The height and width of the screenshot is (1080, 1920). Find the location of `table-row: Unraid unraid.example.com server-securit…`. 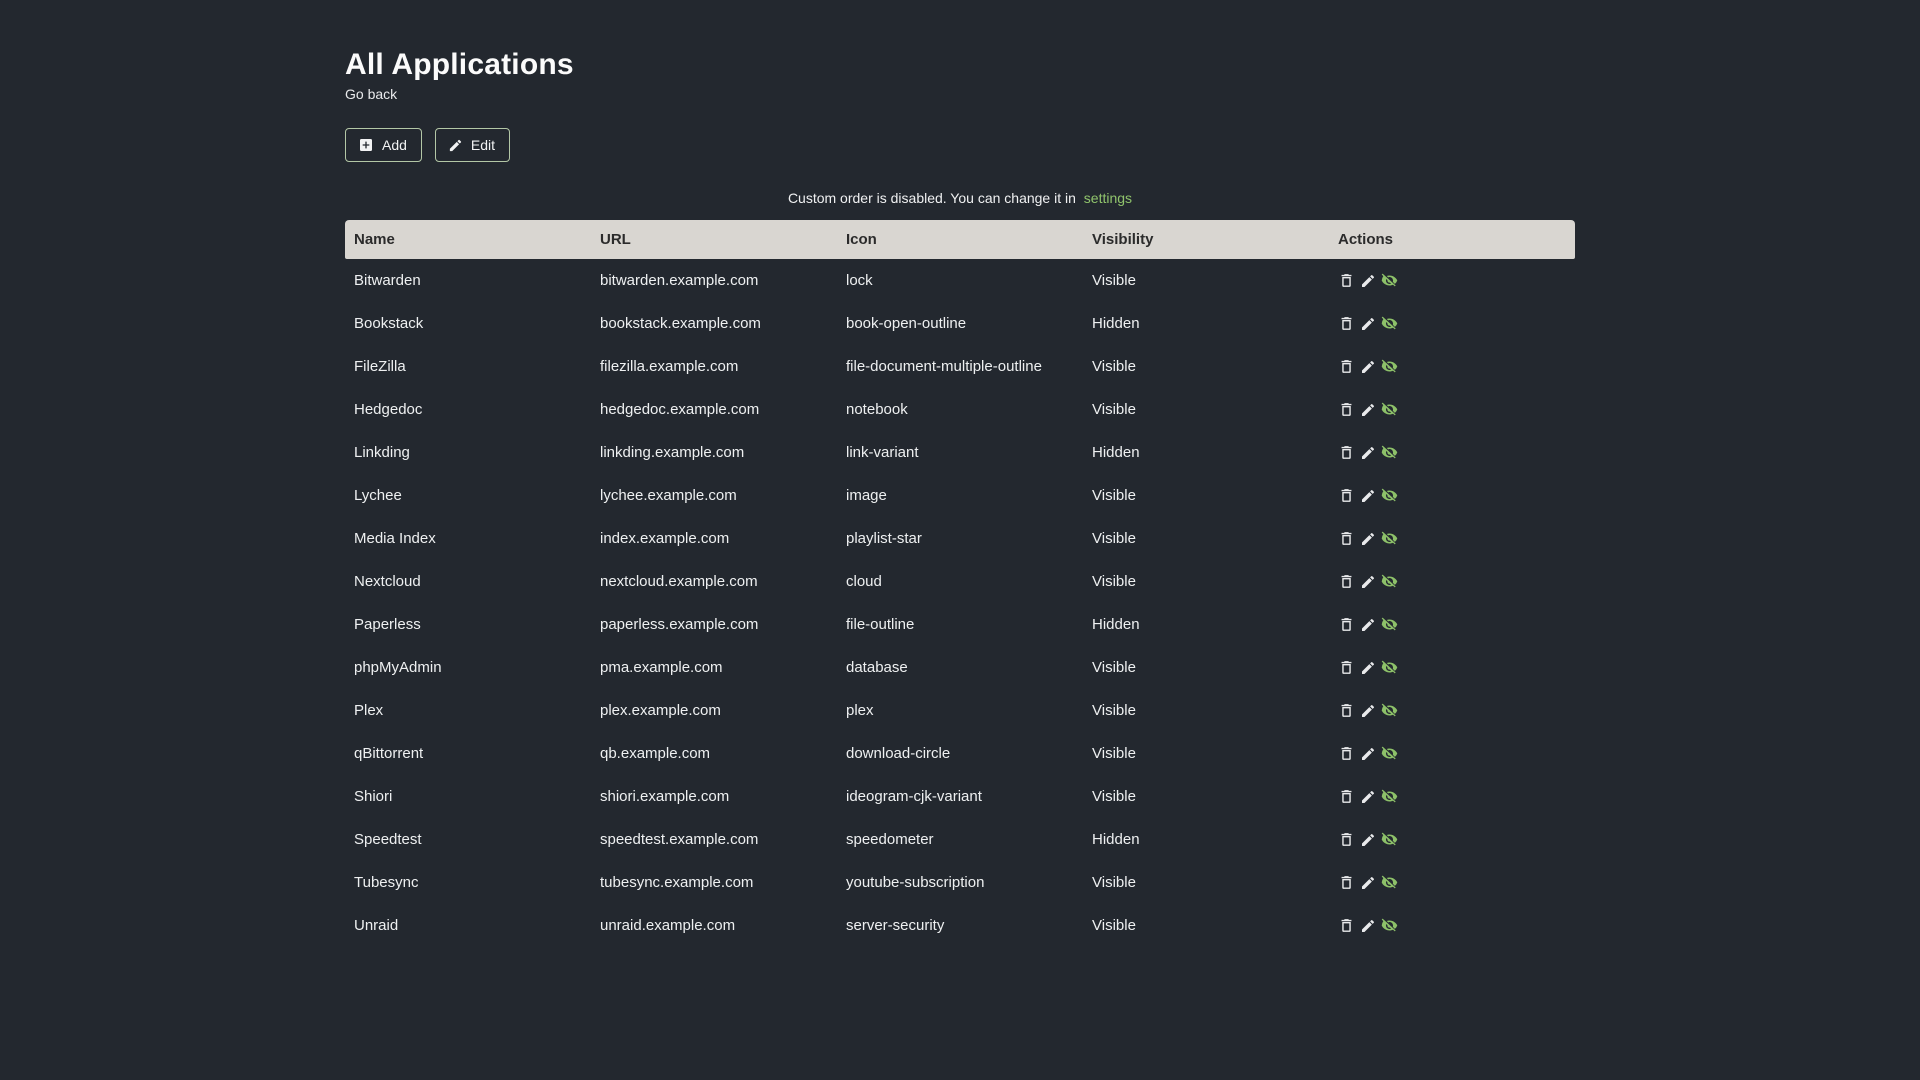

table-row: Unraid unraid.example.com server-securit… is located at coordinates (960, 925).